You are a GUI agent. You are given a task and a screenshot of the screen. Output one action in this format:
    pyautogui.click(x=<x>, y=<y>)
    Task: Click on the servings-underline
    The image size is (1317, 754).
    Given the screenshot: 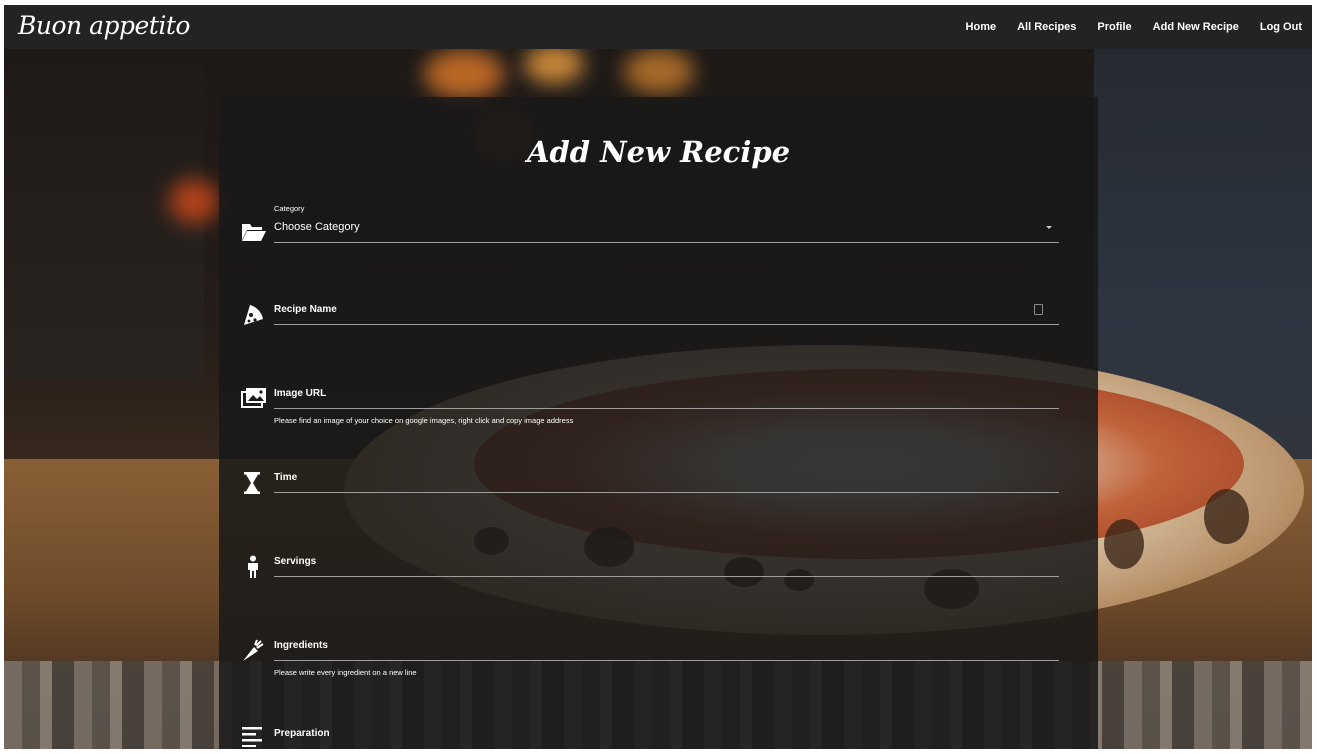 What is the action you would take?
    pyautogui.click(x=666, y=576)
    